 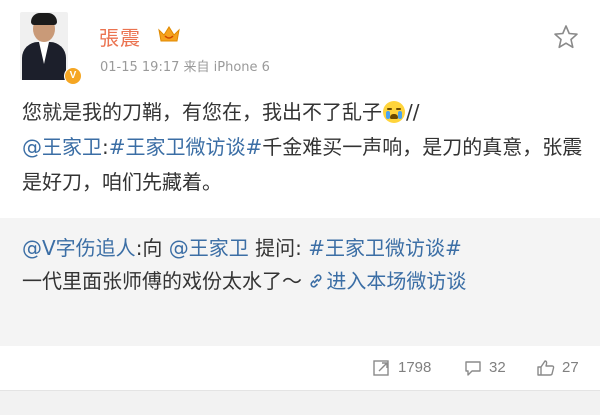 What do you see at coordinates (497, 367) in the screenshot?
I see `comment-count: 32` at bounding box center [497, 367].